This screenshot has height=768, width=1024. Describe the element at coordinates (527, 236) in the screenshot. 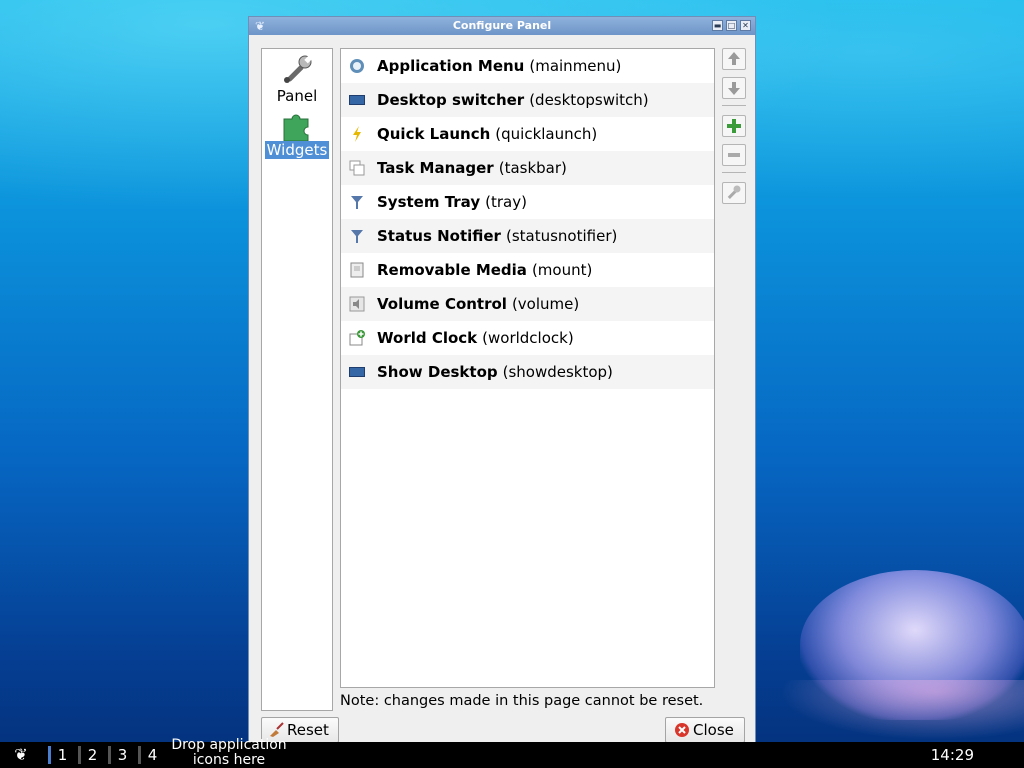

I see `list-item: Status Notifier (statusnotifier)` at that location.